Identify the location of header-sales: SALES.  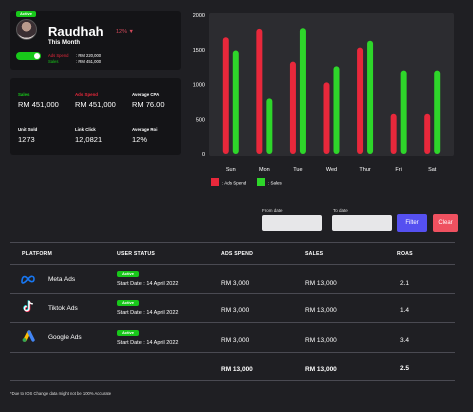
(314, 254).